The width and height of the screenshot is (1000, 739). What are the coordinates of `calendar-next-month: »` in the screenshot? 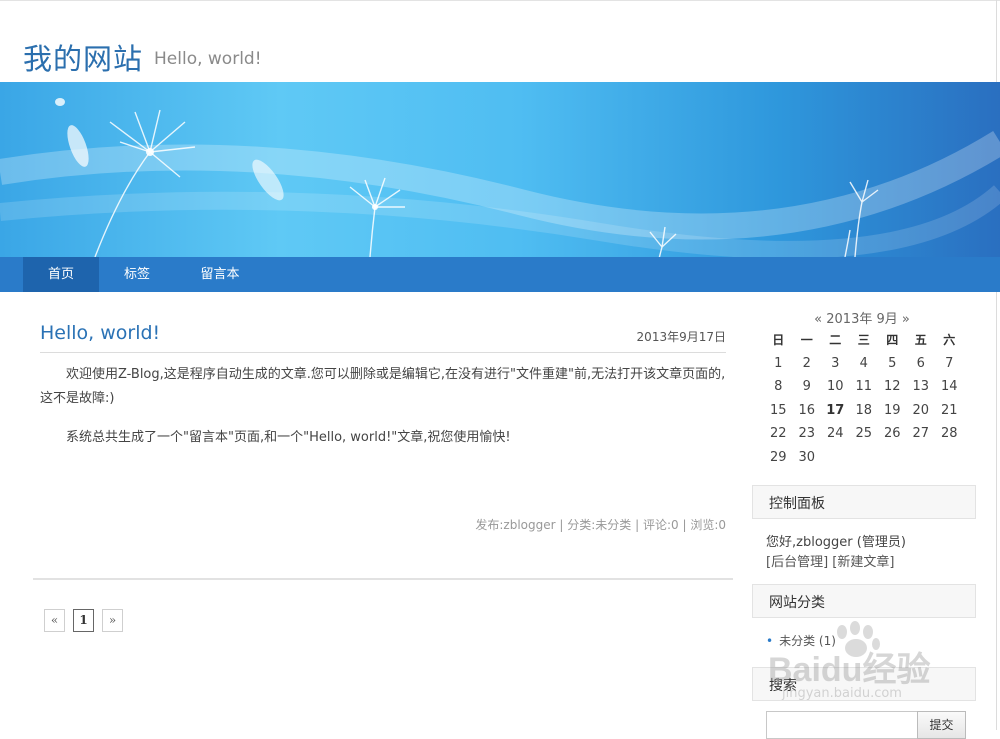 It's located at (906, 319).